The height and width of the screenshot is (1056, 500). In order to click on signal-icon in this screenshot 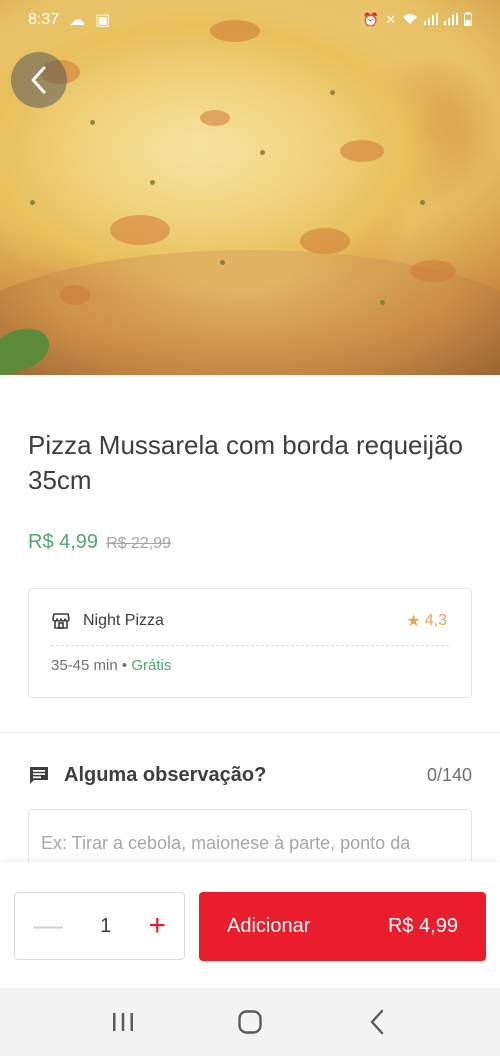, I will do `click(431, 20)`.